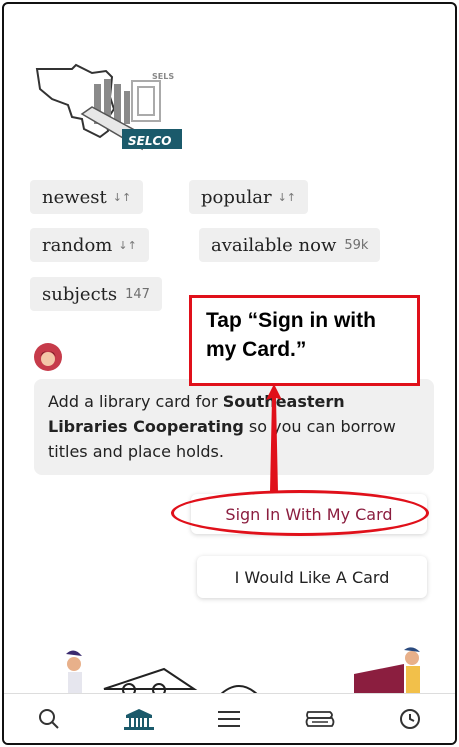 Image resolution: width=459 pixels, height=747 pixels. I want to click on chip-subjects: subjects 147, so click(96, 294).